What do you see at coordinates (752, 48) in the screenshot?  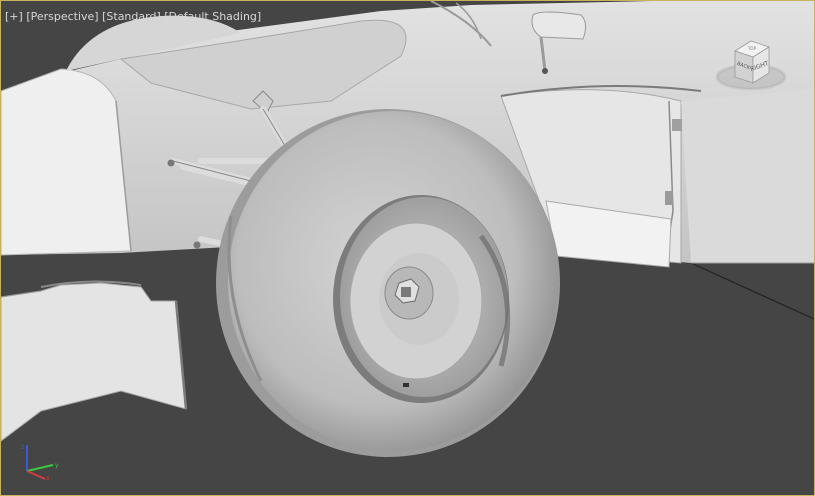 I see `viewcube-top-label: TOP` at bounding box center [752, 48].